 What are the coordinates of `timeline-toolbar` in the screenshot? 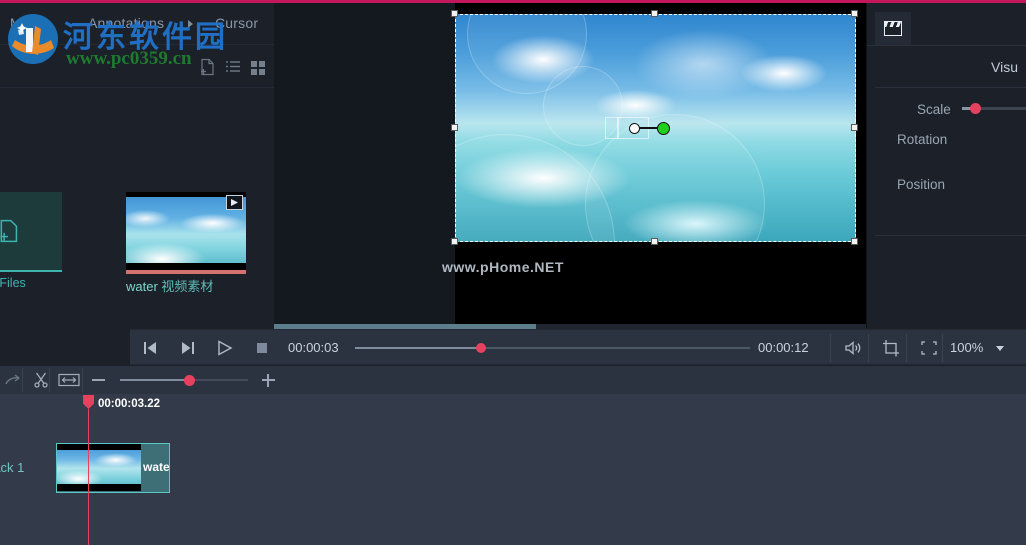 It's located at (513, 380).